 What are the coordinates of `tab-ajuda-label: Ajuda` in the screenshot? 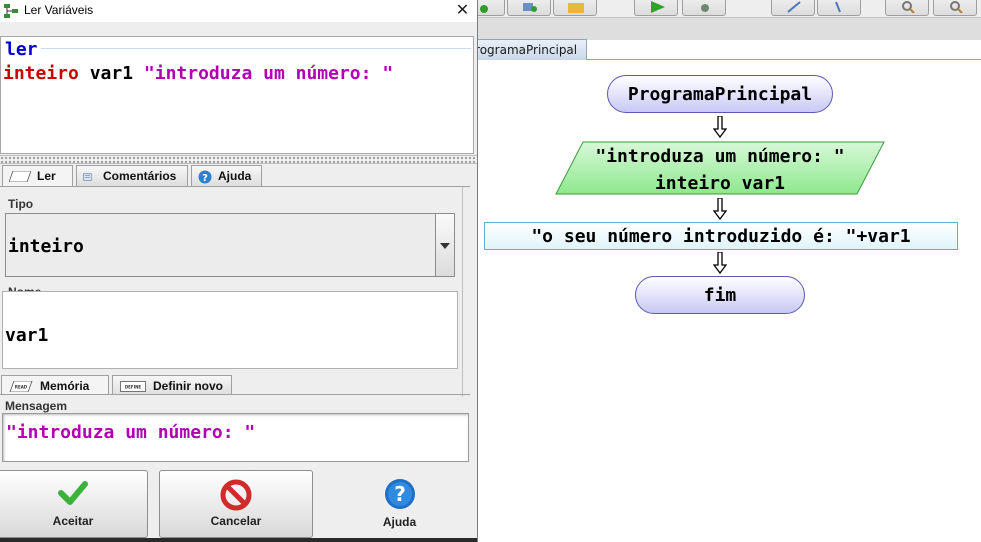 It's located at (235, 176).